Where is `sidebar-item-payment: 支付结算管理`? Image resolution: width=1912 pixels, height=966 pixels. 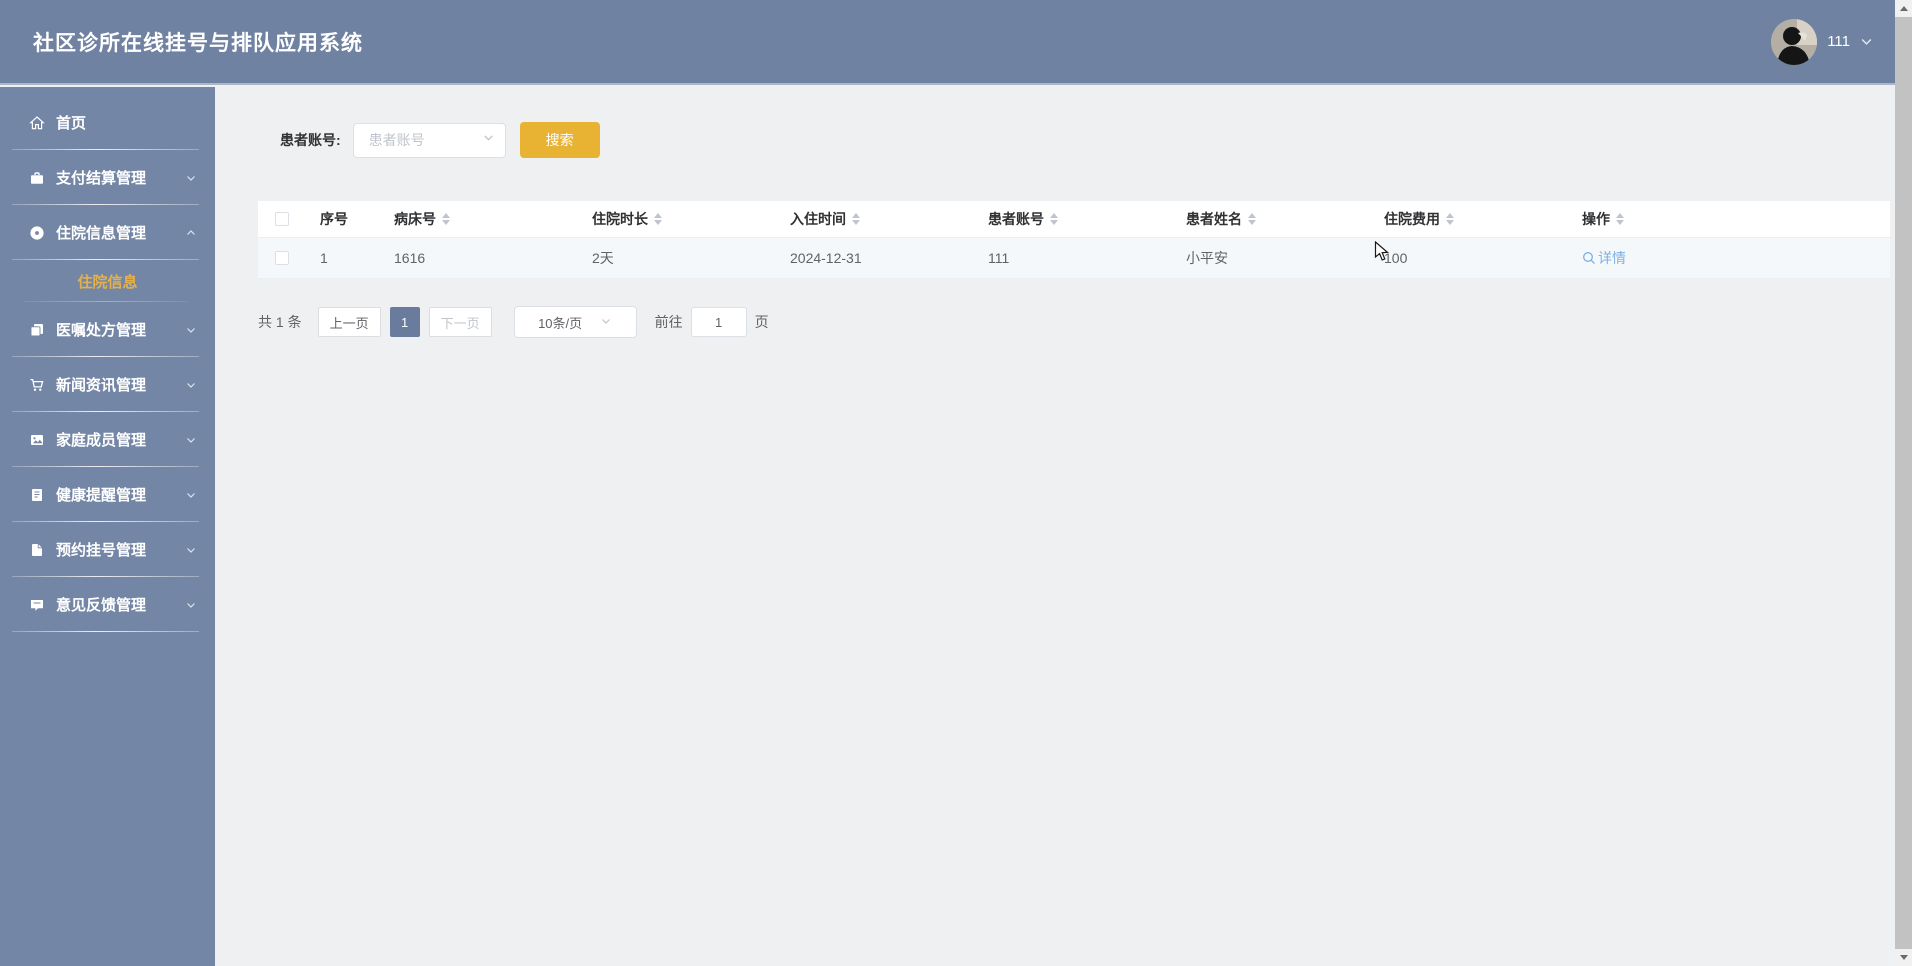
sidebar-item-payment: 支付结算管理 is located at coordinates (107, 177).